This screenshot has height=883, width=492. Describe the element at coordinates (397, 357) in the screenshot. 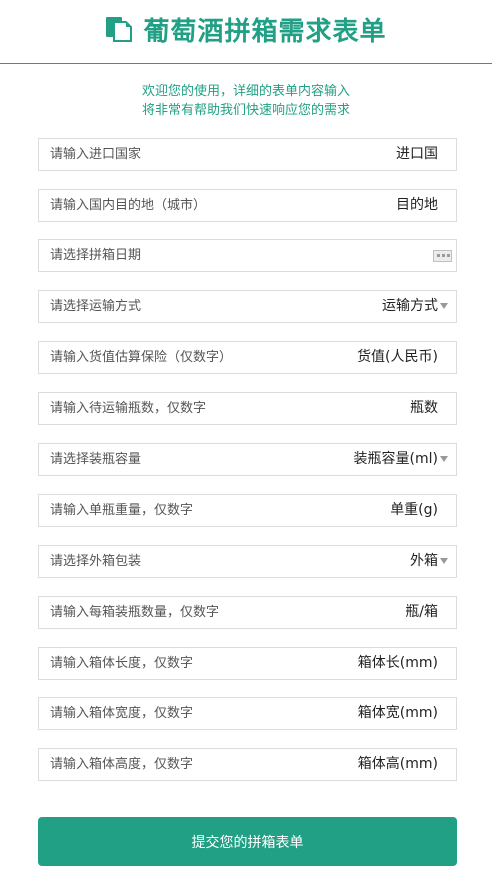

I see `field-unit-label: 货值(人民币)` at that location.